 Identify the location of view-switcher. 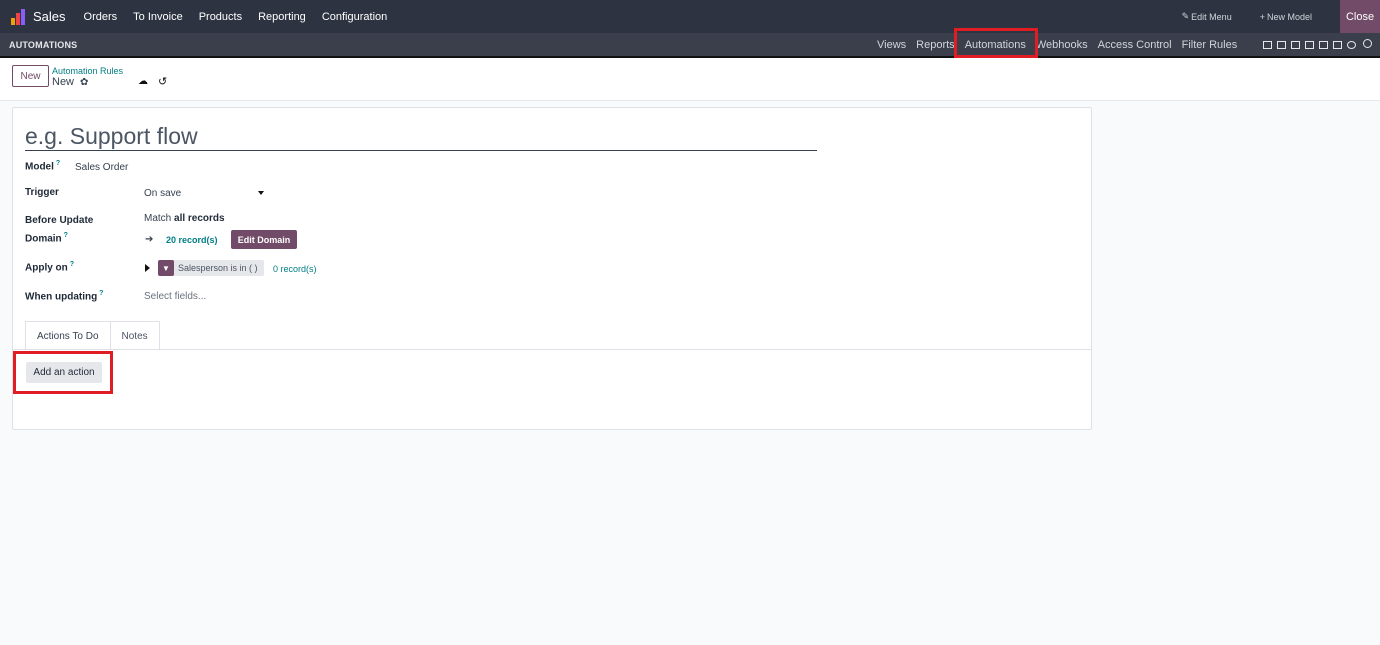
(1309, 44).